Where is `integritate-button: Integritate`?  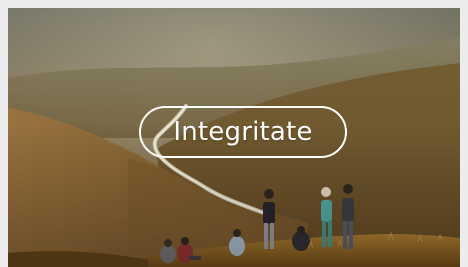 integritate-button: Integritate is located at coordinates (243, 132).